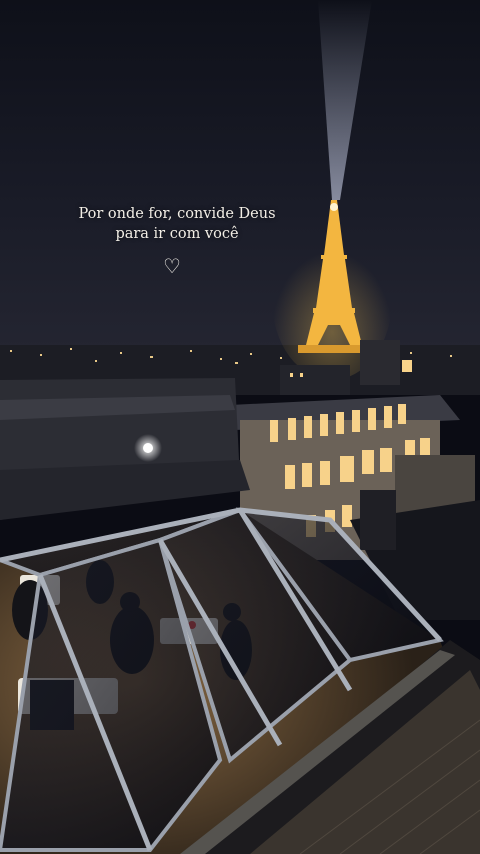 The width and height of the screenshot is (480, 854). I want to click on heart-icon: ♡, so click(172, 266).